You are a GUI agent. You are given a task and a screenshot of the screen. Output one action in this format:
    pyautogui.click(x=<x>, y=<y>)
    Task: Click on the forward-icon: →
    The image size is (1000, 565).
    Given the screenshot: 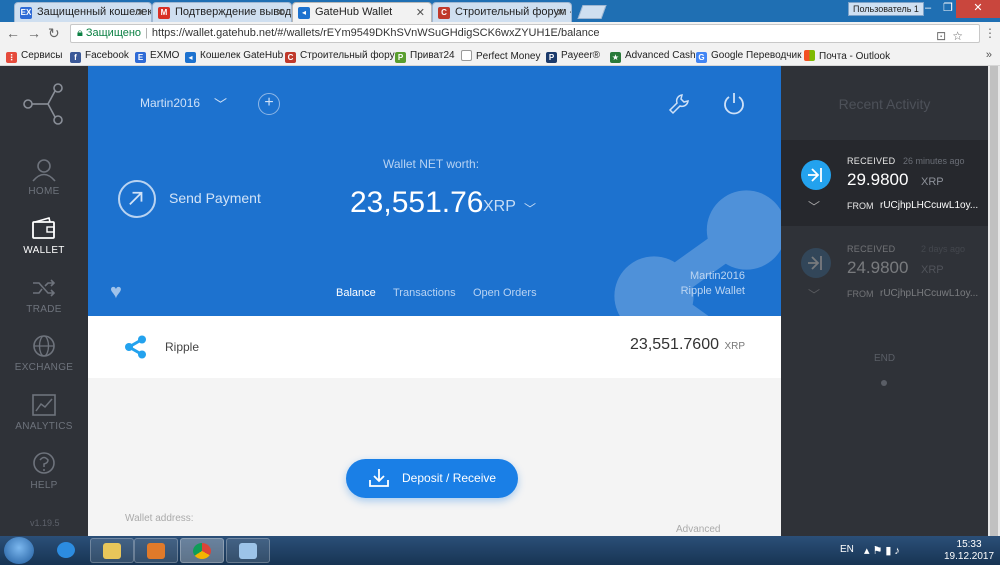 What is the action you would take?
    pyautogui.click(x=34, y=33)
    